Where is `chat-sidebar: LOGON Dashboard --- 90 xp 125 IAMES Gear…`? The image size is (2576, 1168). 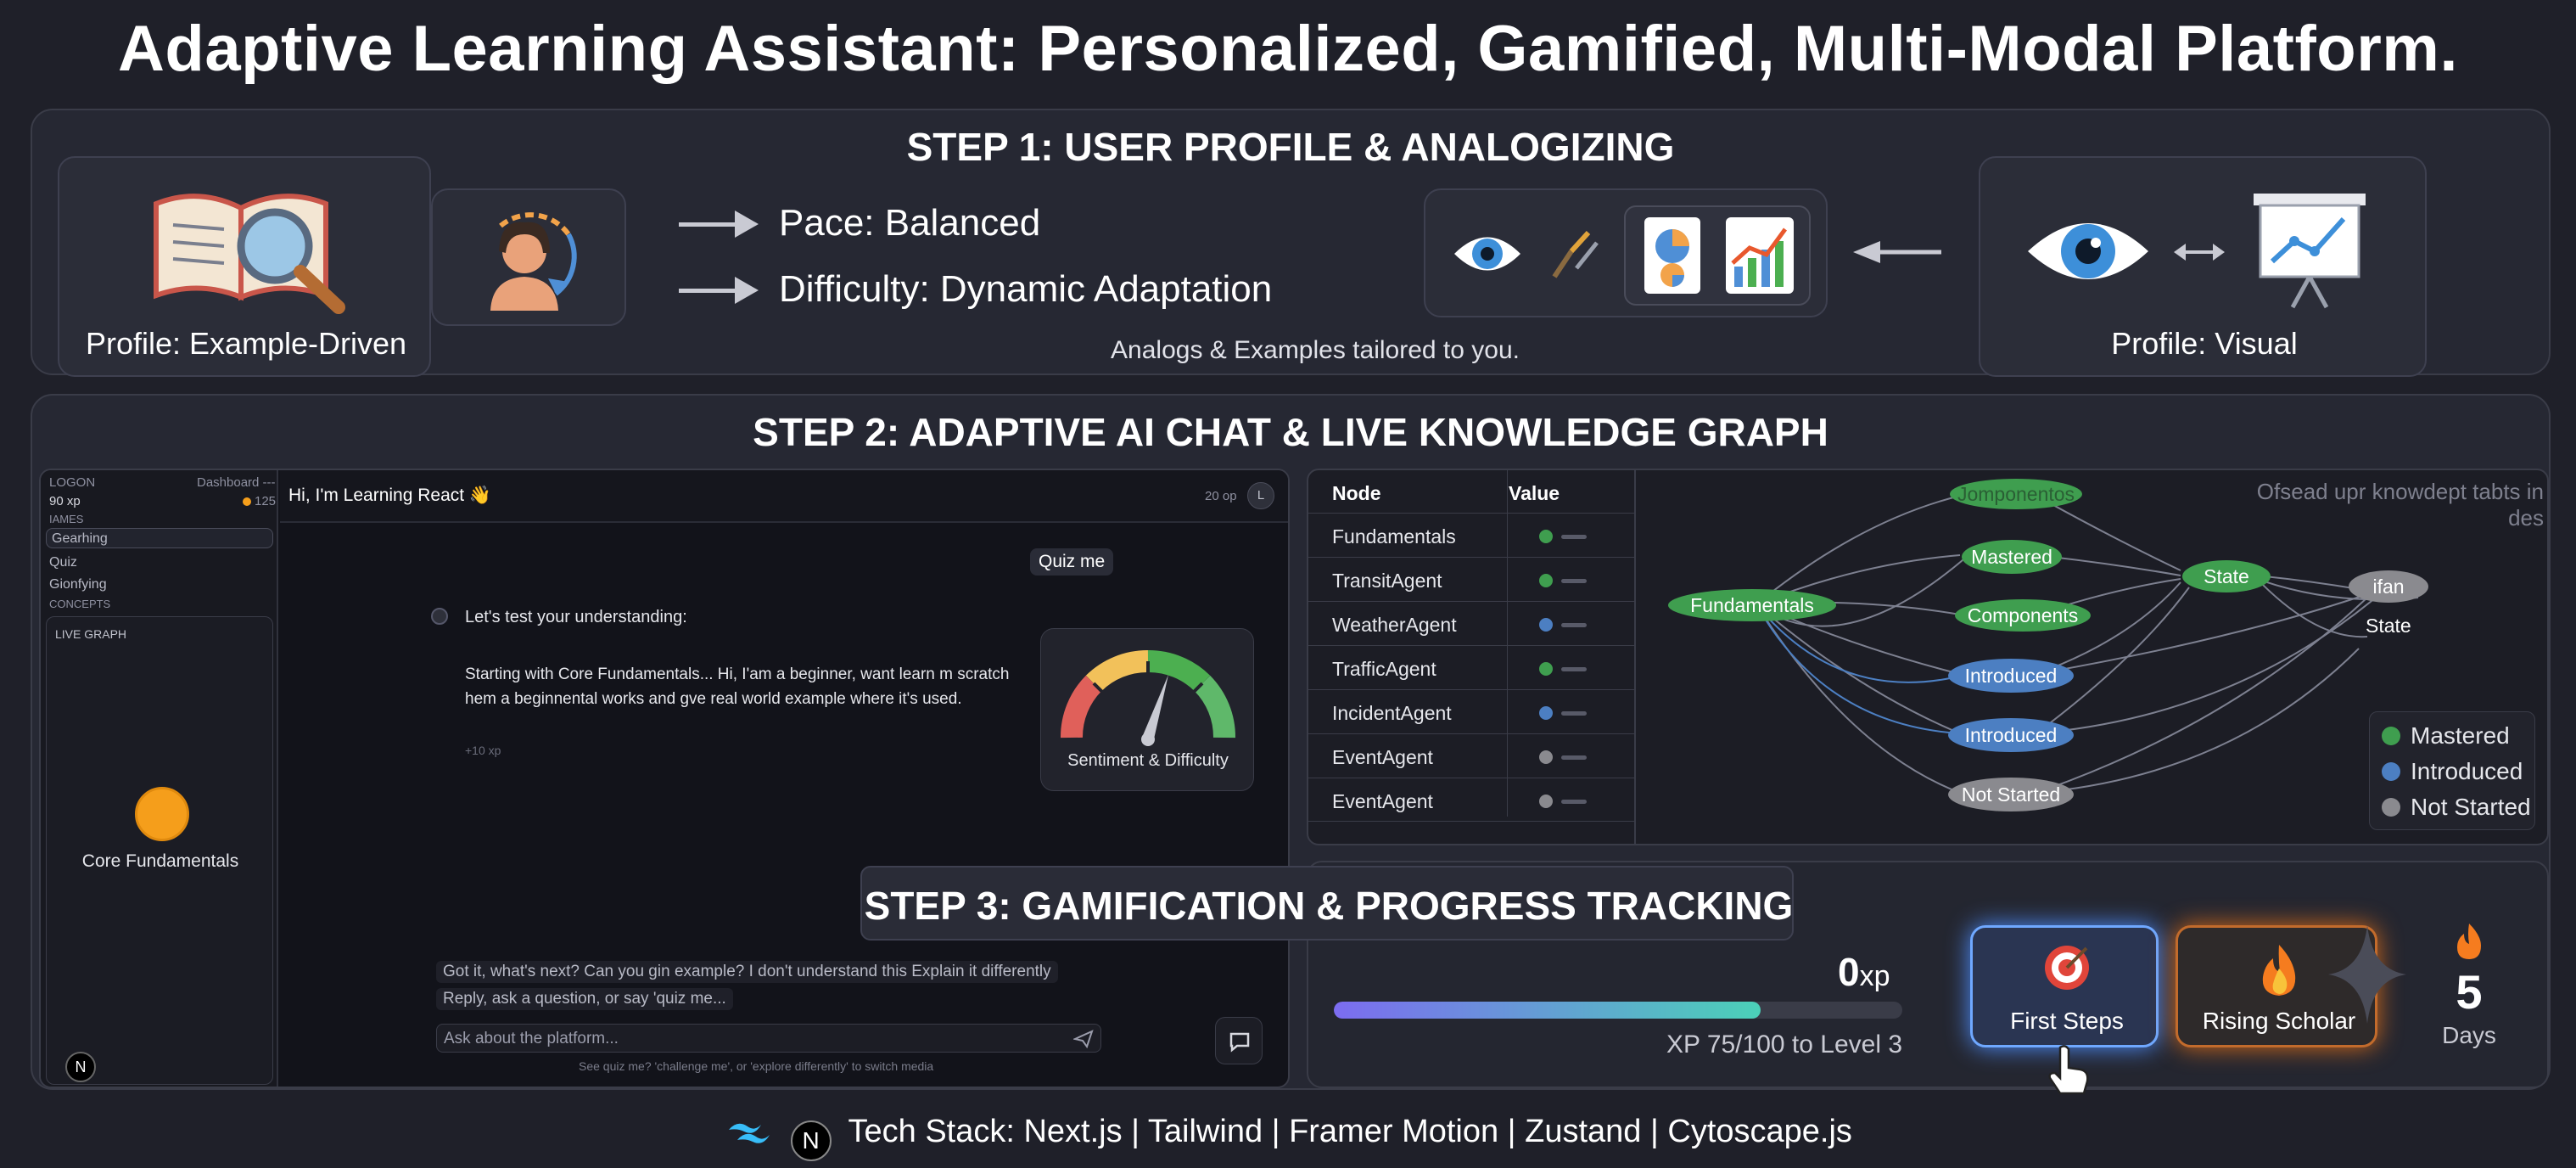 chat-sidebar: LOGON Dashboard --- 90 xp 125 IAMES Gear… is located at coordinates (159, 778).